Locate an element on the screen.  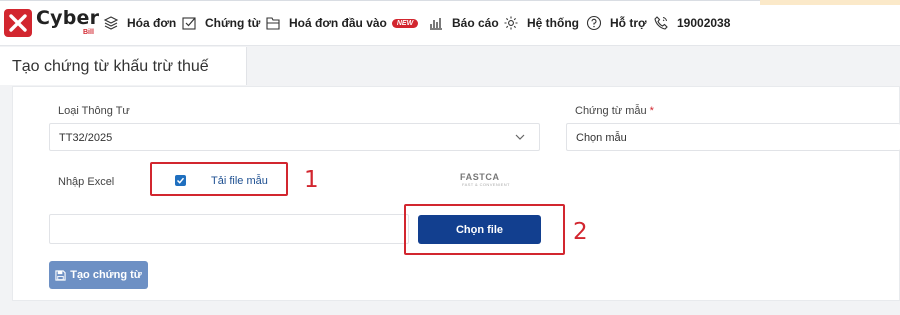
nav-input-invoice: Hoá đơn đầu vào NEW is located at coordinates (342, 23).